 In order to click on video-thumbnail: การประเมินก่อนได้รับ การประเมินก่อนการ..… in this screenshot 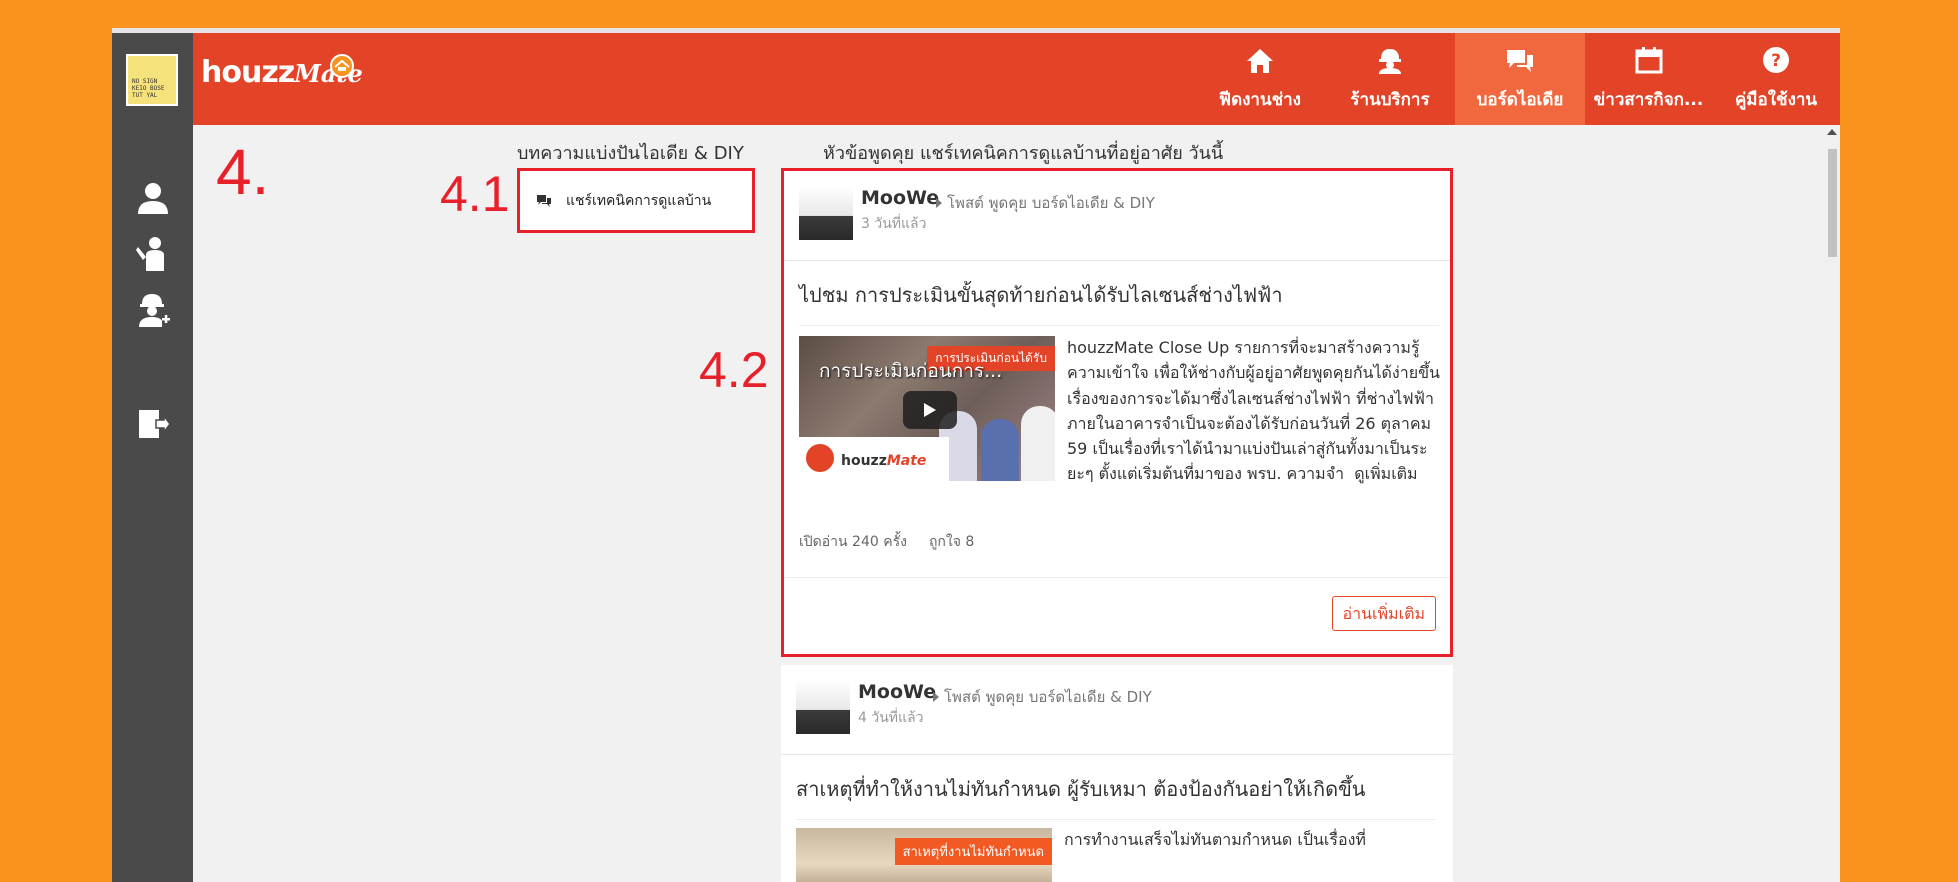, I will do `click(927, 408)`.